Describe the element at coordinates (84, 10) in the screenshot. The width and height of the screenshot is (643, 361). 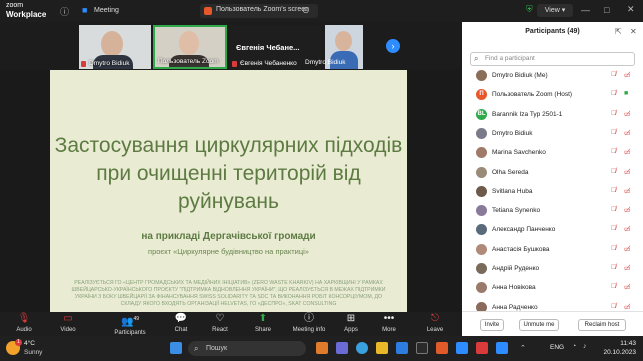
I see `meeting-icon: ■` at that location.